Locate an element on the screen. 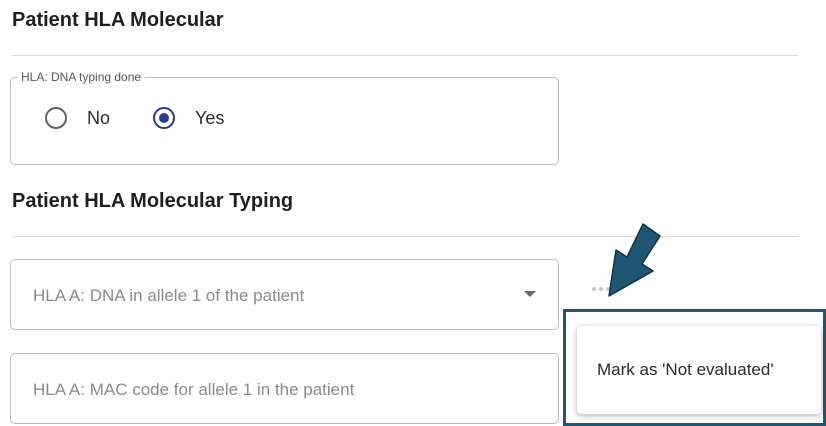 This screenshot has width=826, height=426. arrow-pointer-icon is located at coordinates (634, 260).